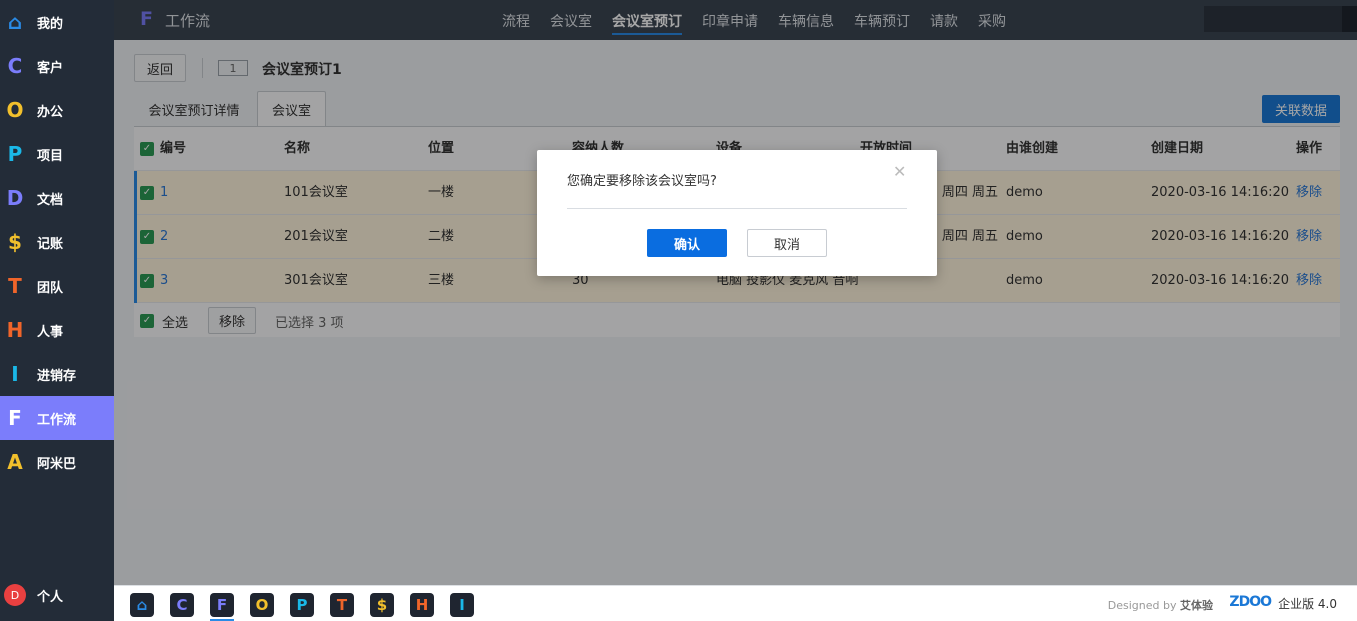 The width and height of the screenshot is (1357, 621). I want to click on sidebar-item-label: 项目, so click(50, 156).